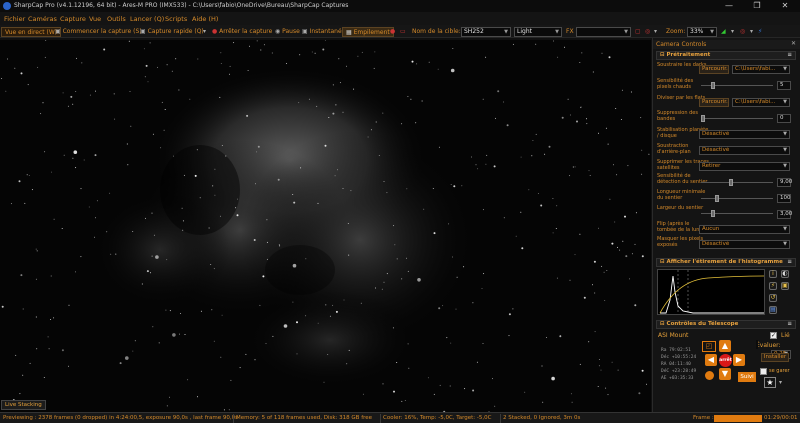 This screenshot has height=423, width=800. What do you see at coordinates (738, 418) in the screenshot?
I see `frame-progress-fill` at bounding box center [738, 418].